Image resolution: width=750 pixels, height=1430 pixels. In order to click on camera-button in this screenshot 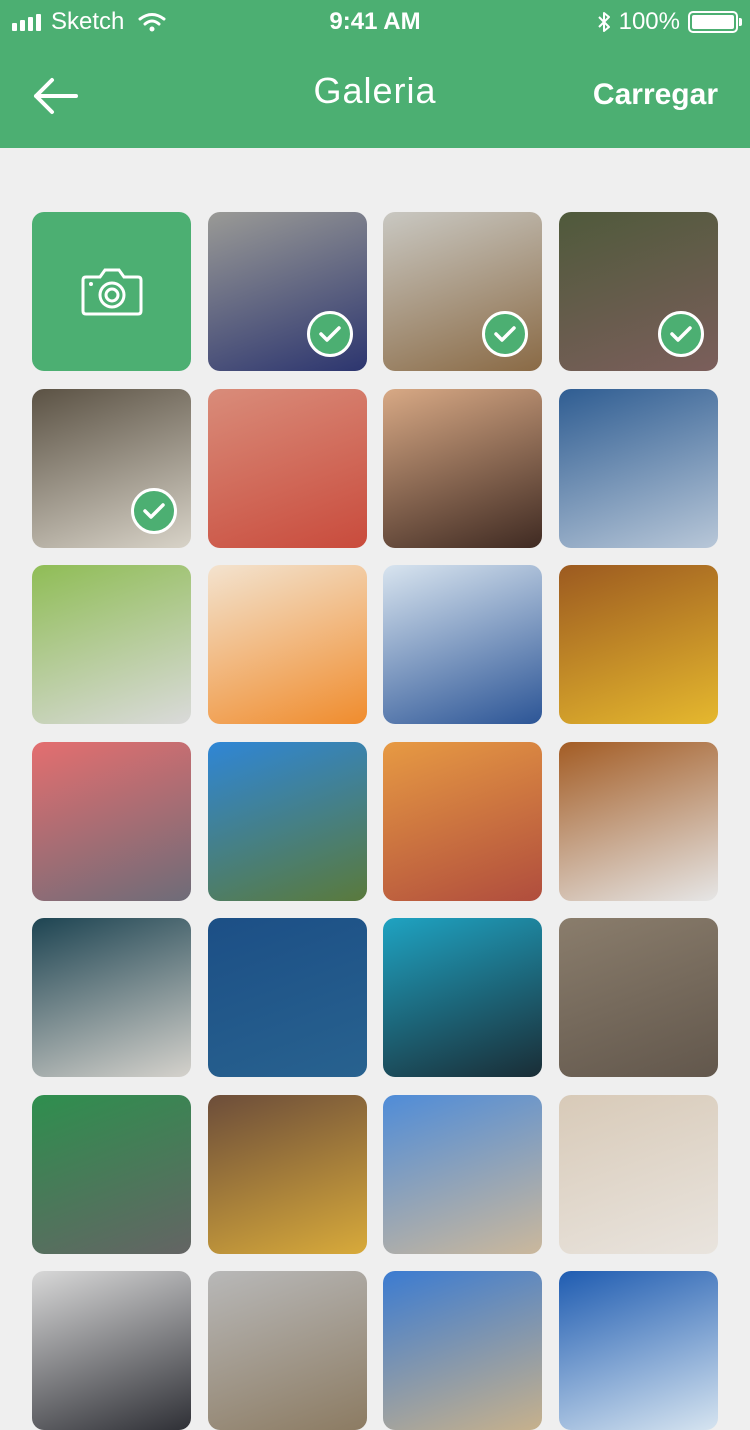, I will do `click(111, 291)`.